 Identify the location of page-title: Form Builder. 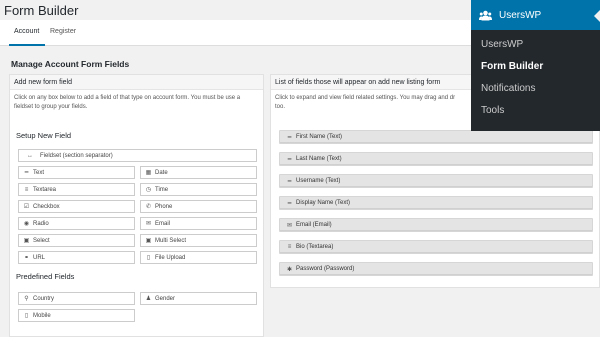
(41, 10).